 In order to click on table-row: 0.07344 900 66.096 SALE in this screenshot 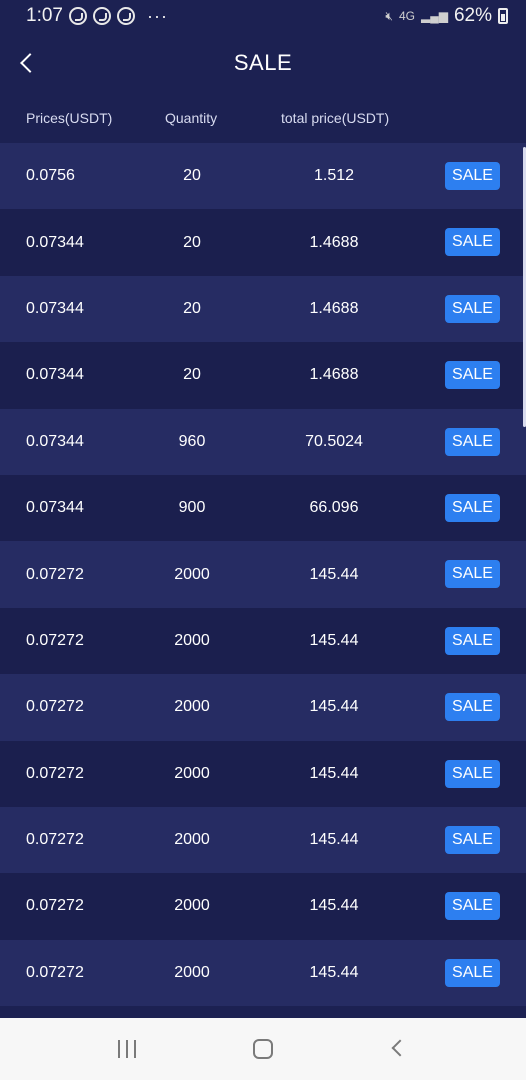, I will do `click(263, 508)`.